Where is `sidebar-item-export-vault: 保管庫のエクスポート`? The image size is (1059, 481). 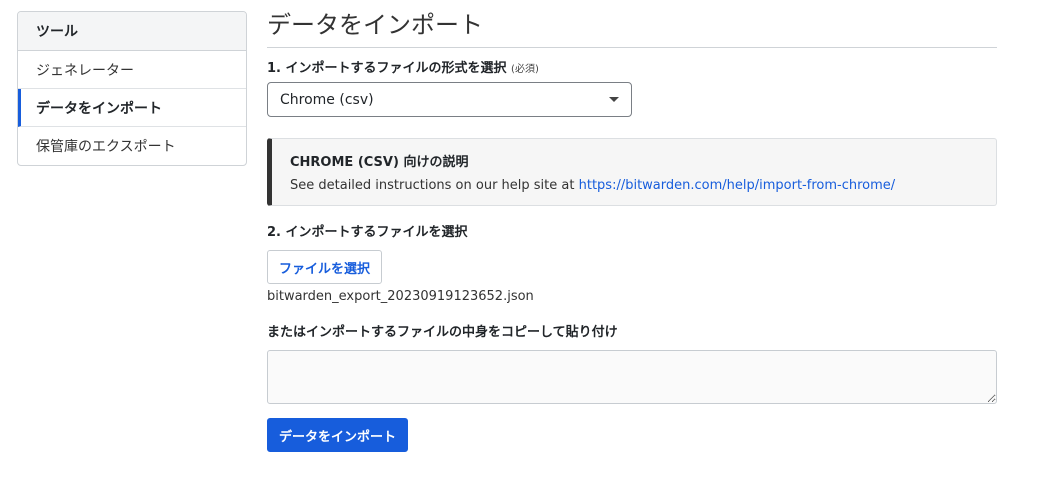
sidebar-item-export-vault: 保管庫のエクスポート is located at coordinates (132, 146).